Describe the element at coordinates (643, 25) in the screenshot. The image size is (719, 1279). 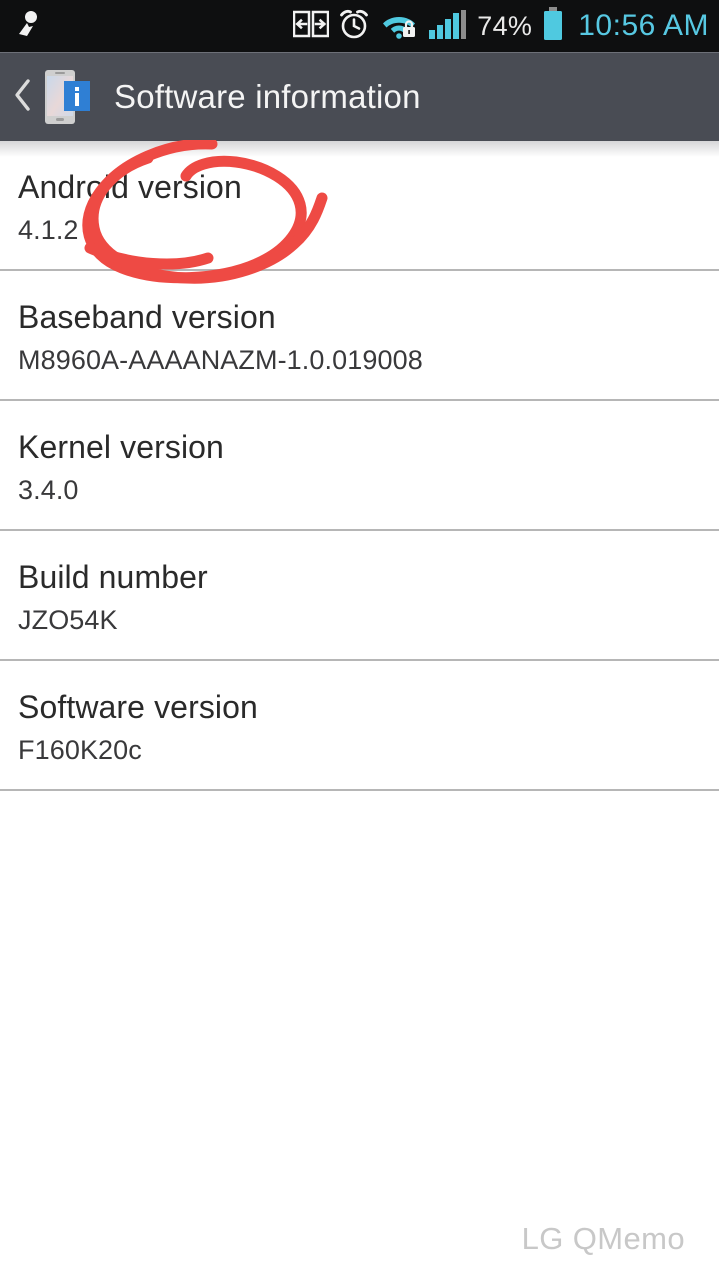
I see `status-bar-clock: 10:56 AM` at that location.